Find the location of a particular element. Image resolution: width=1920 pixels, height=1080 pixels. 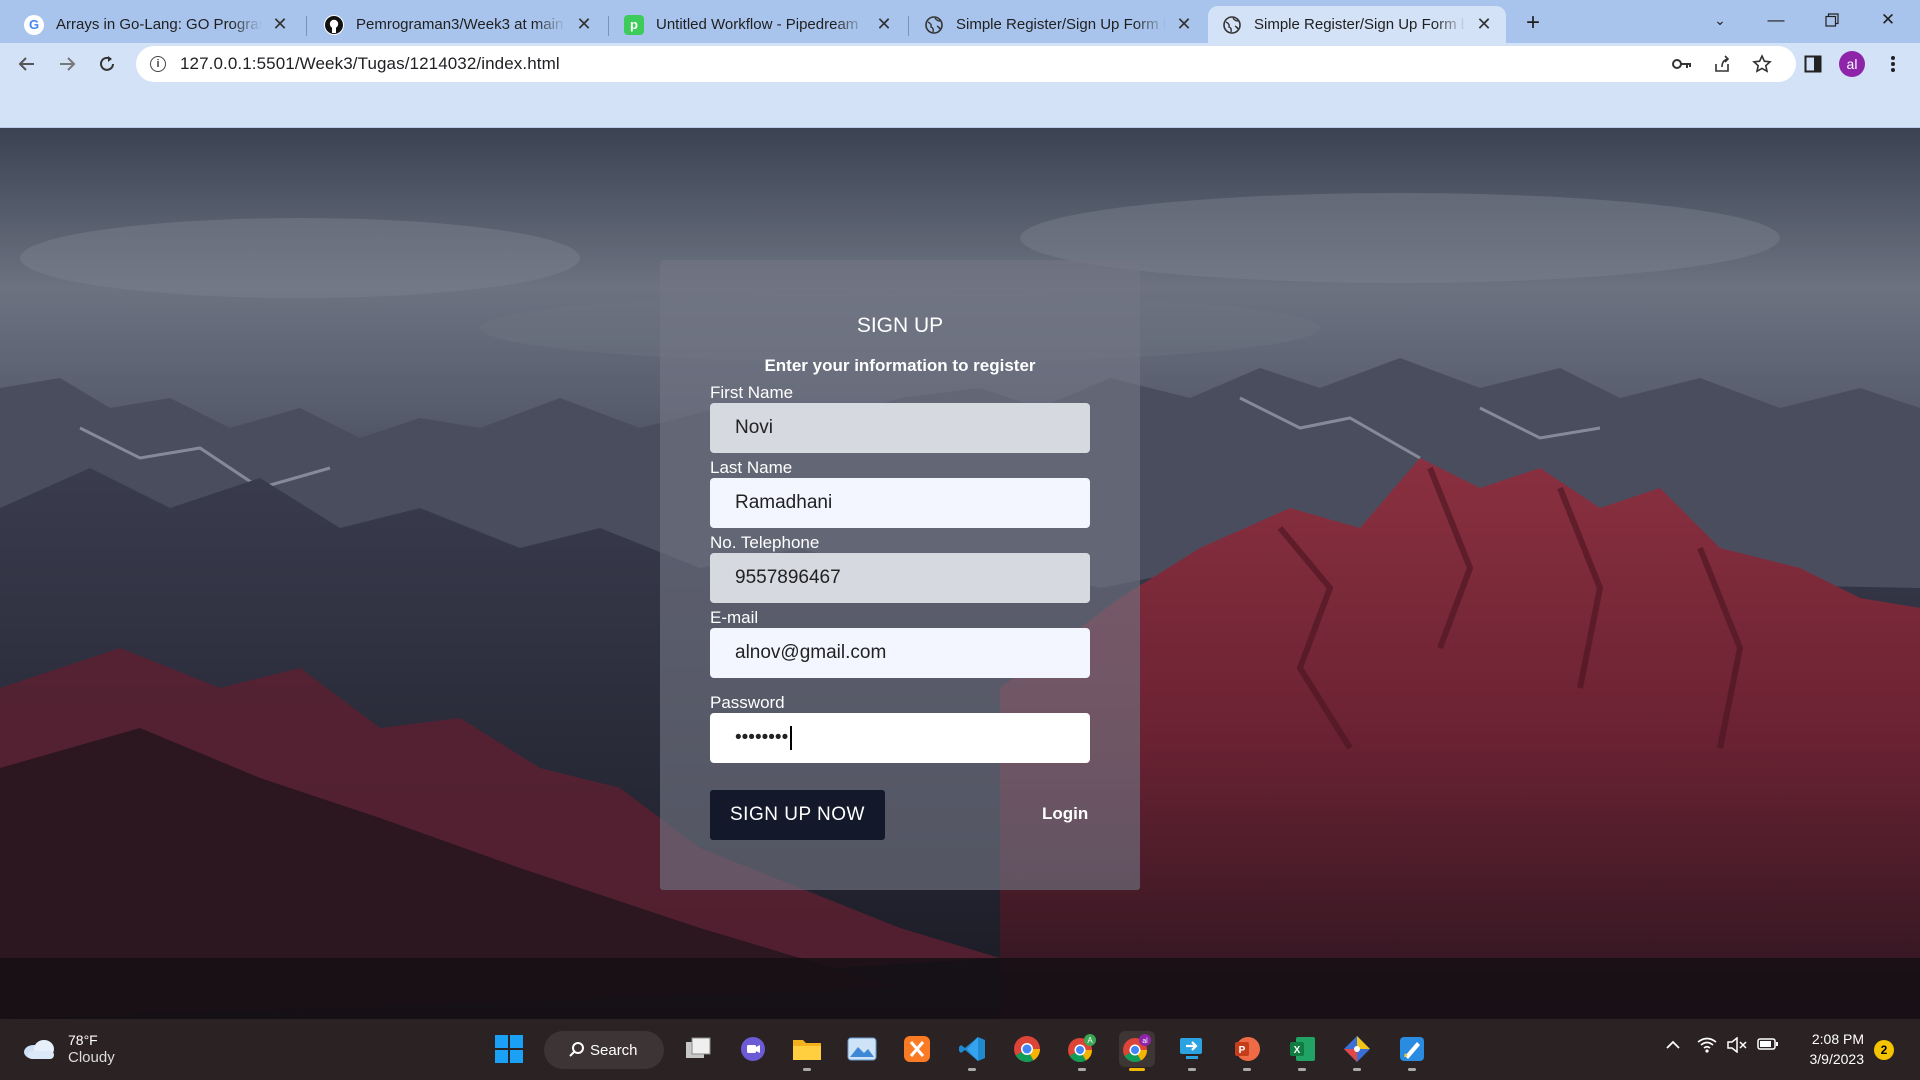

reload-button is located at coordinates (107, 64).